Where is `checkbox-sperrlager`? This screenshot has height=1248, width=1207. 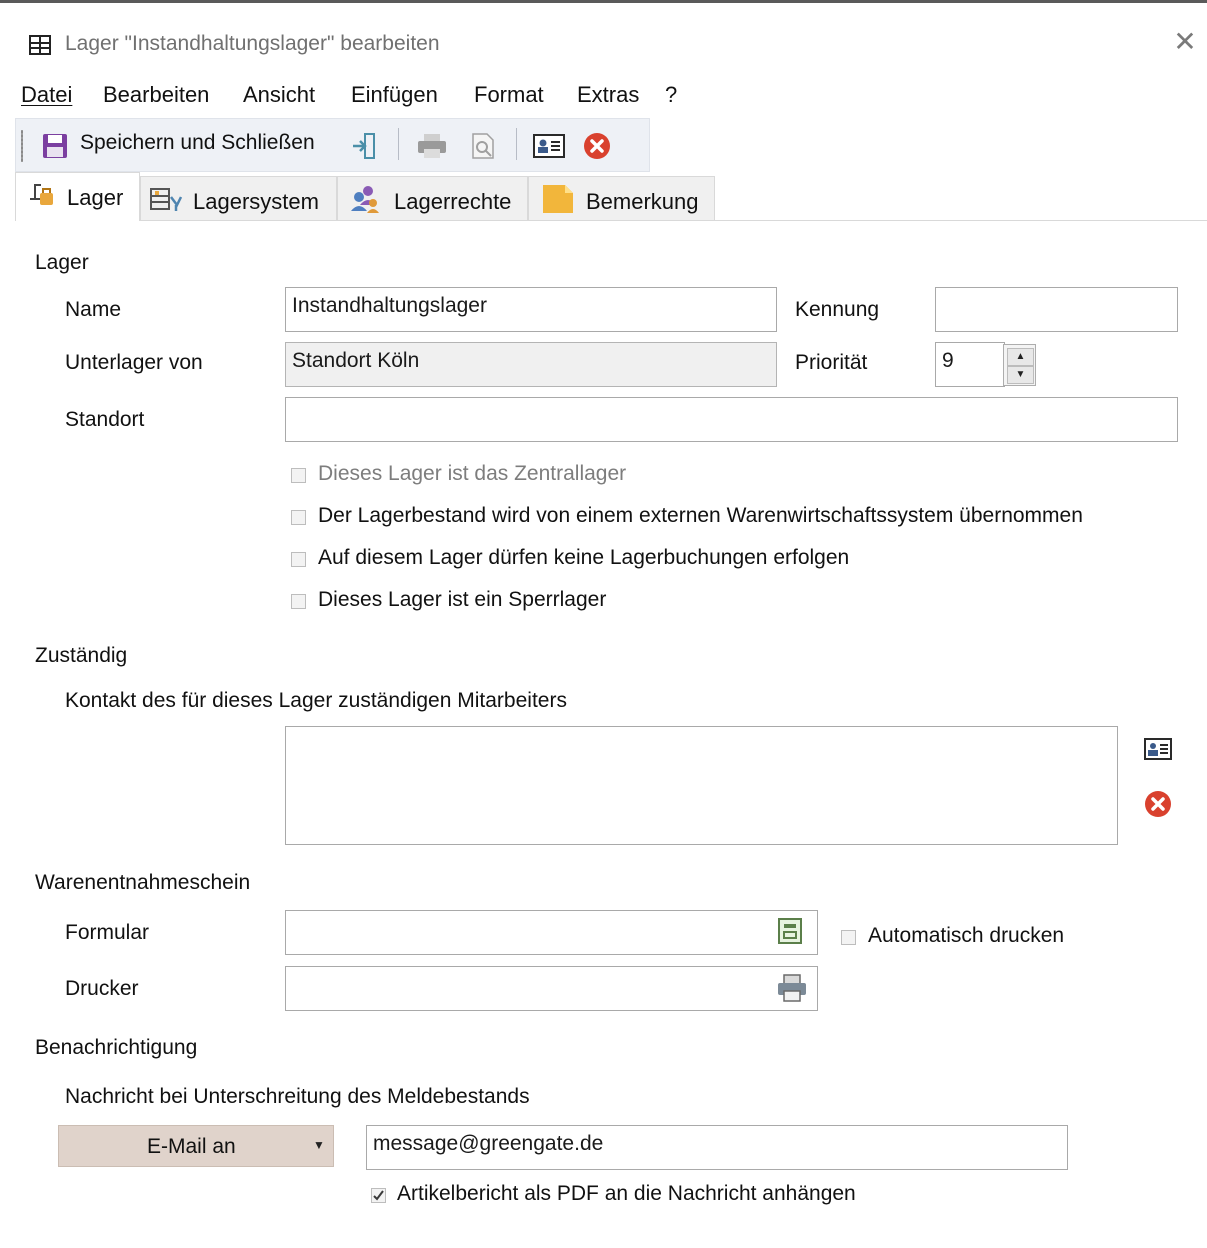 checkbox-sperrlager is located at coordinates (298, 601).